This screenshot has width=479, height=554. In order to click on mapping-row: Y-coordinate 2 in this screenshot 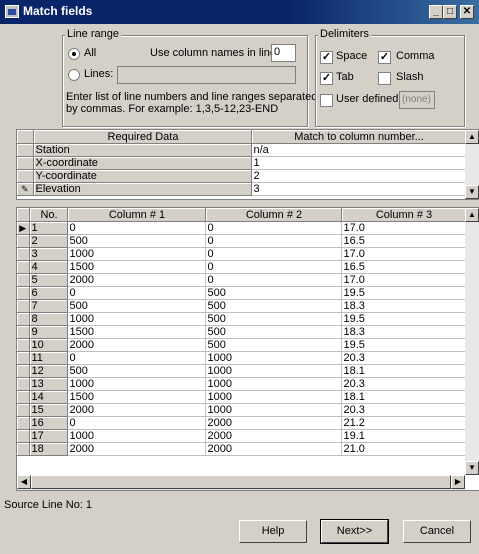, I will do `click(241, 176)`.